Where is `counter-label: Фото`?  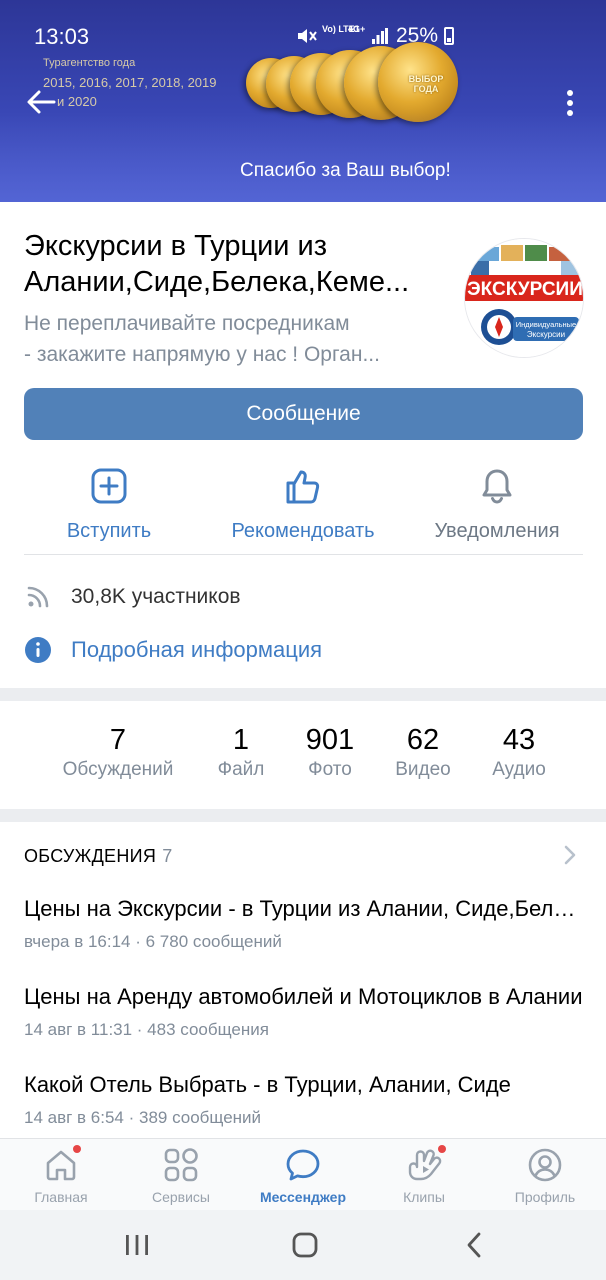
counter-label: Фото is located at coordinates (330, 769).